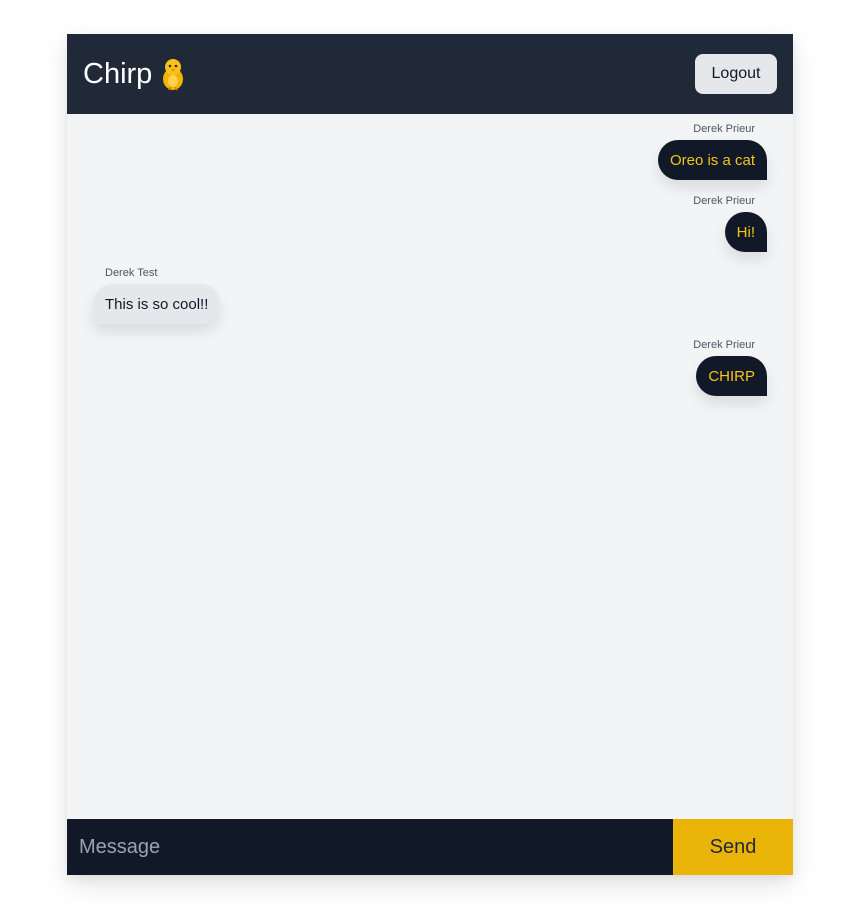 The height and width of the screenshot is (913, 857). I want to click on message-item: Derek Prieur CHIRP, so click(430, 367).